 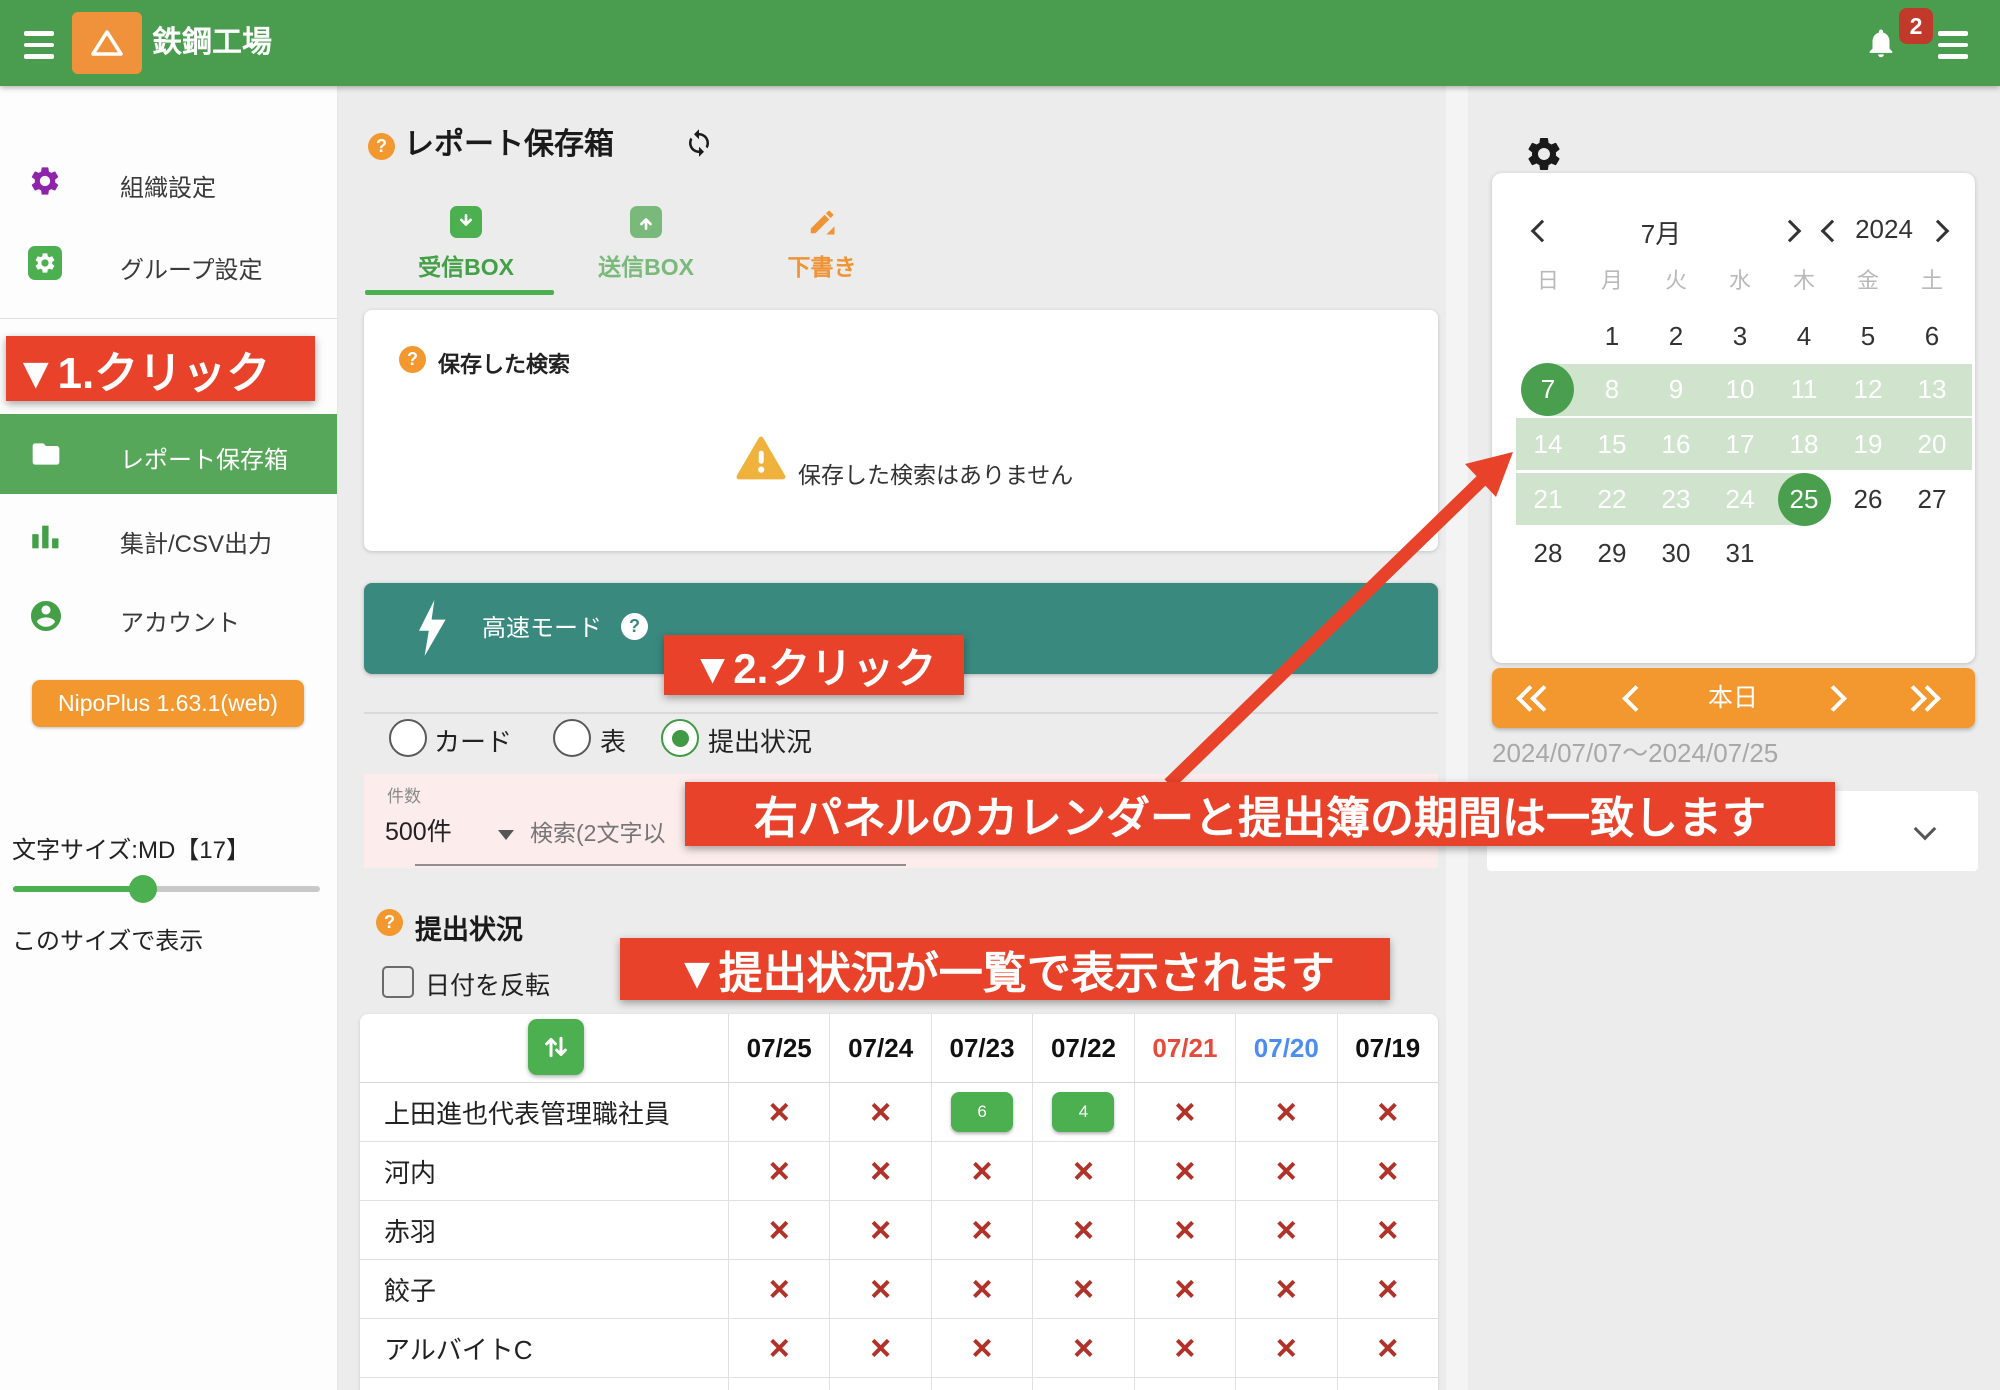 What do you see at coordinates (168, 703) in the screenshot?
I see `version-button: NipoPlus 1.63.1(web)` at bounding box center [168, 703].